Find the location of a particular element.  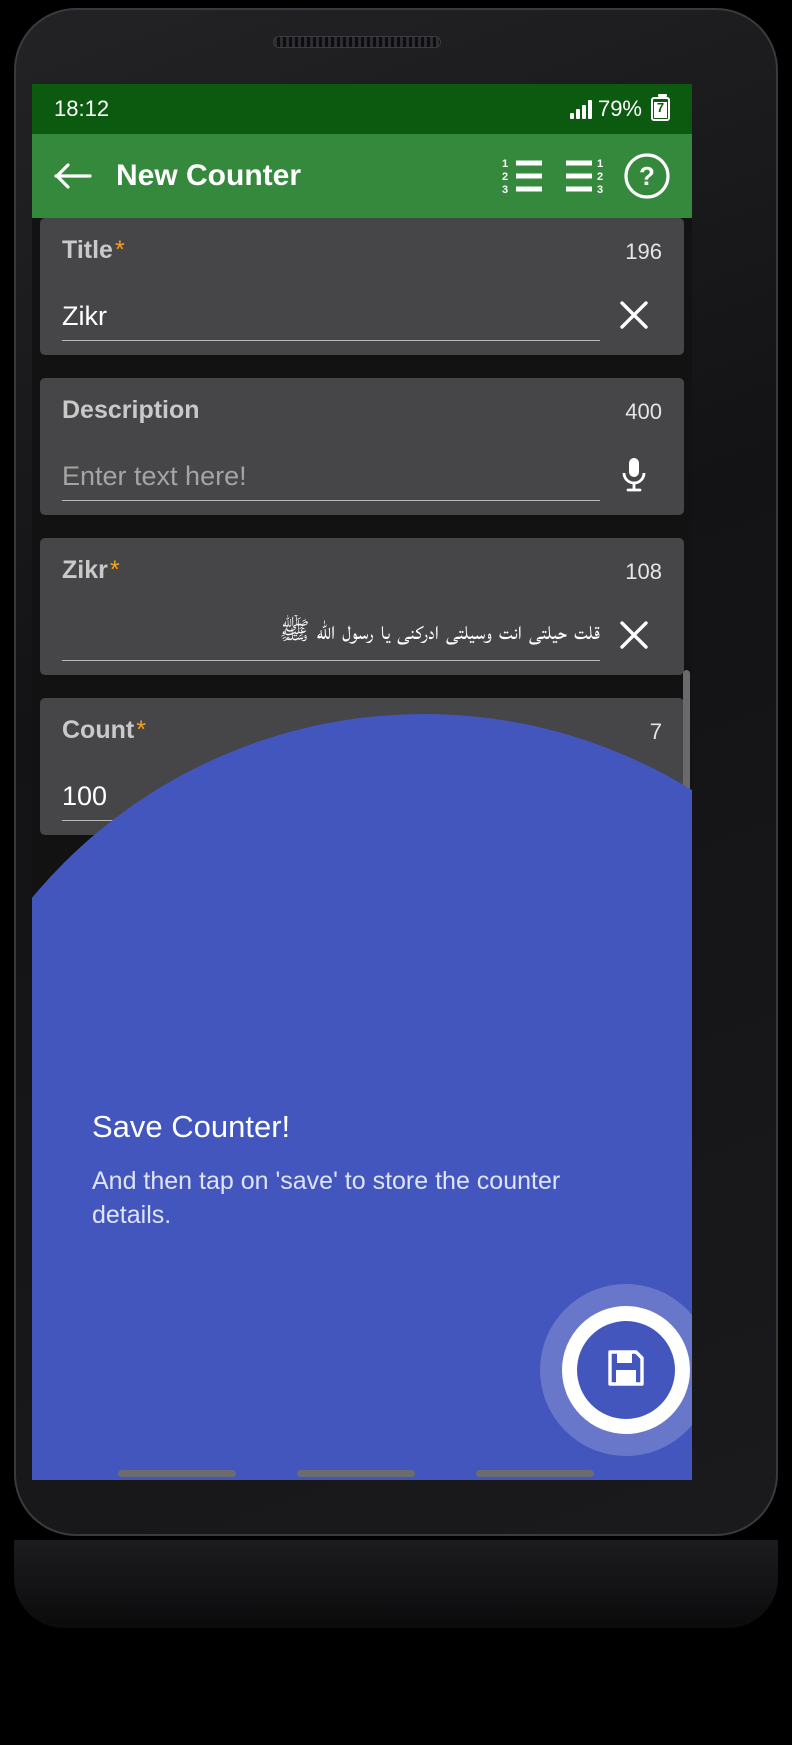

field-label-row: Description is located at coordinates (131, 410).